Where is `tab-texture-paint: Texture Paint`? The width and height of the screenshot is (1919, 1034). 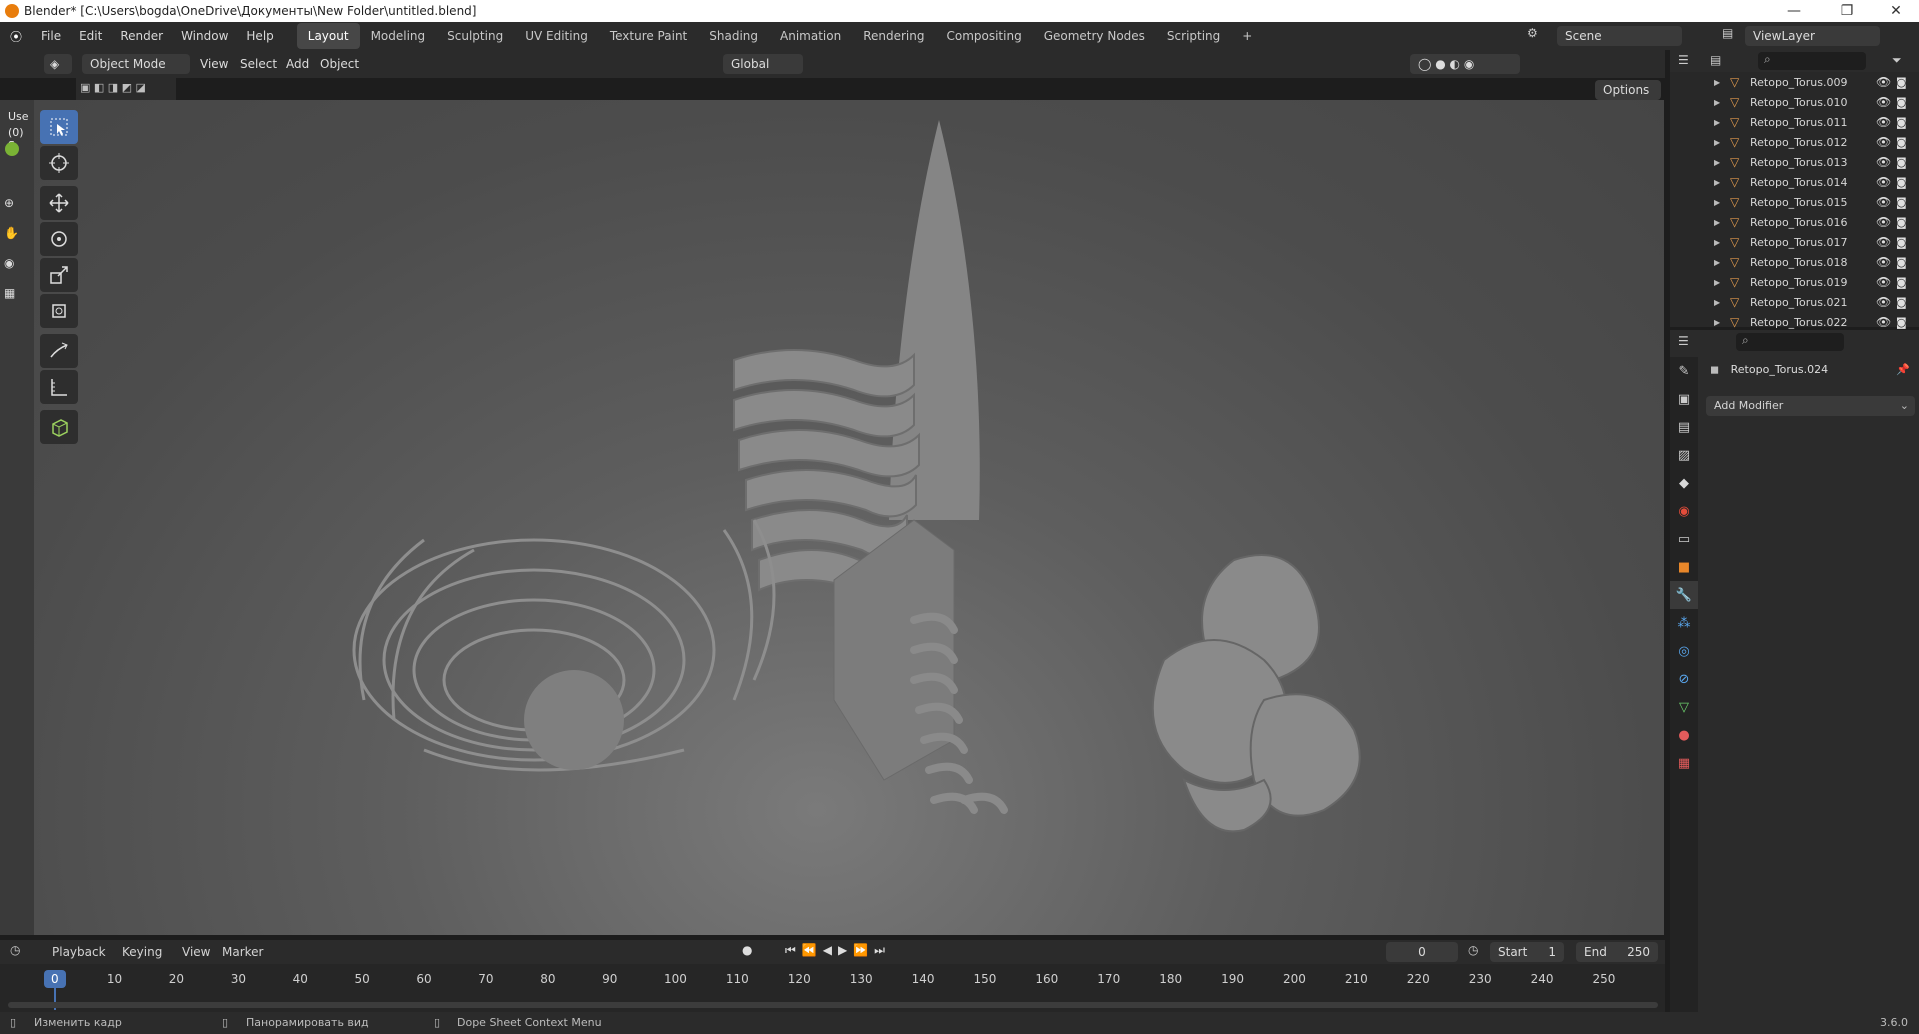
tab-texture-paint: Texture Paint is located at coordinates (648, 36).